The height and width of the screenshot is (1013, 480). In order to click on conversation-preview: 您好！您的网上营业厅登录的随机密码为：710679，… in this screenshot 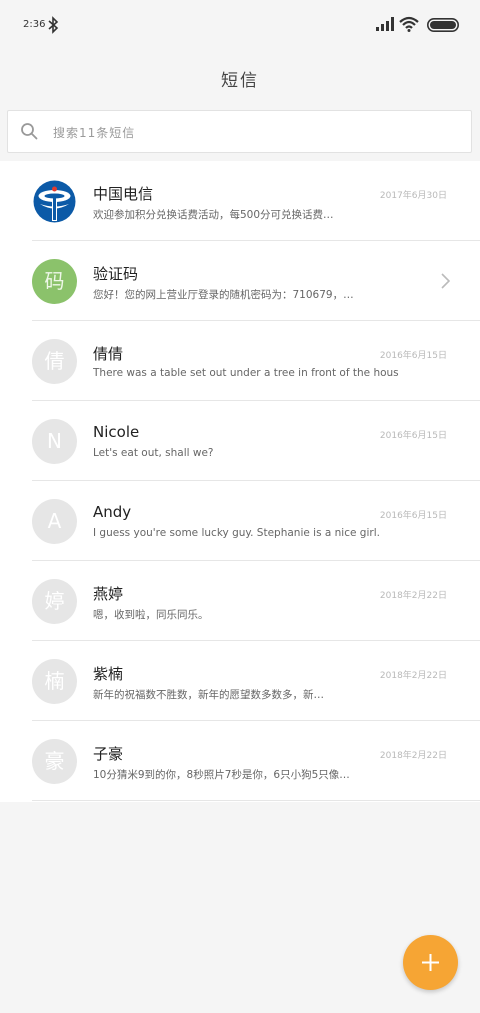, I will do `click(223, 295)`.